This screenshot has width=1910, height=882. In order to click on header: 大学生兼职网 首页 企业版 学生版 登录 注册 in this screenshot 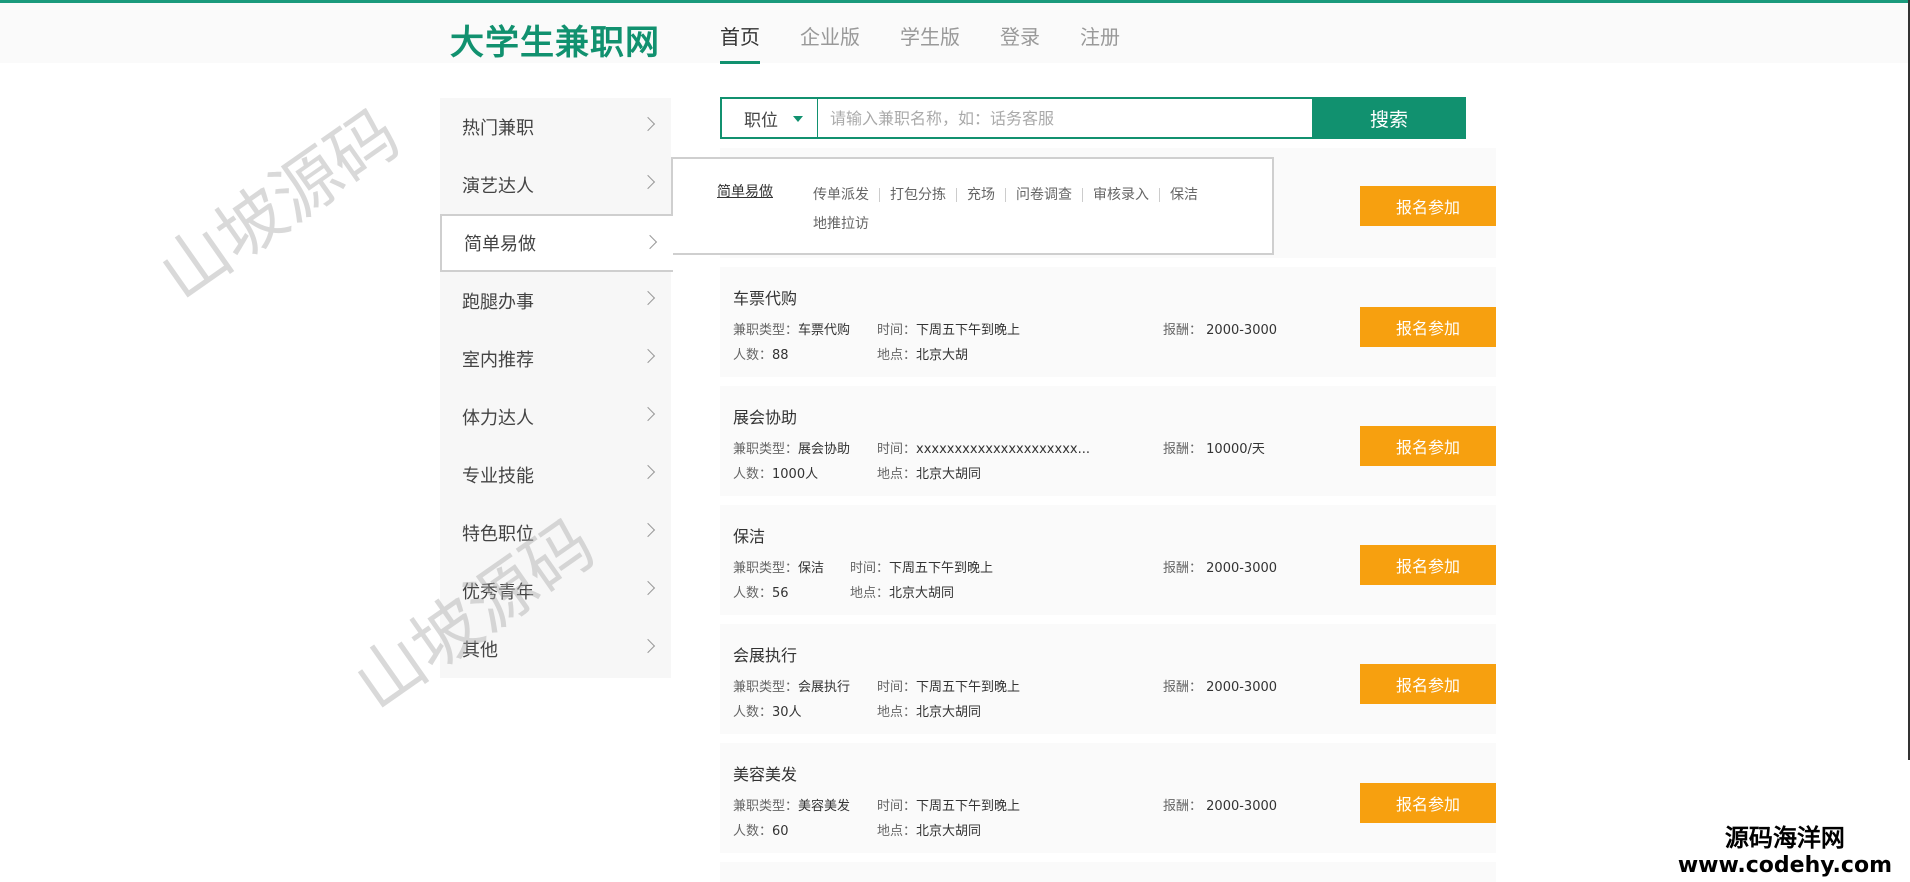, I will do `click(955, 33)`.